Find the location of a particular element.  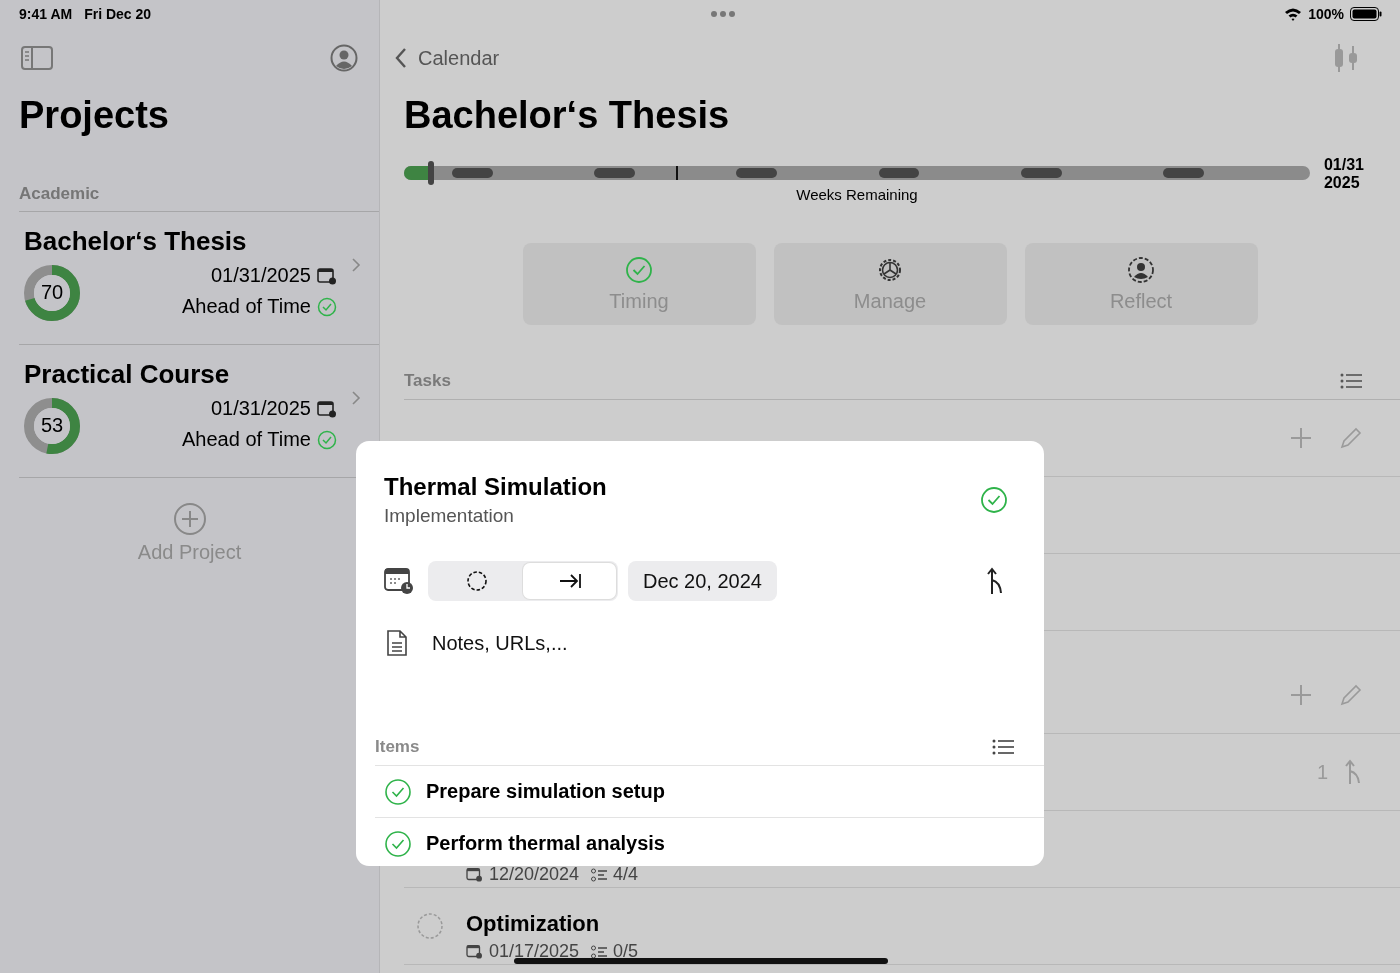

sidebar-toggle-icon is located at coordinates (37, 58).